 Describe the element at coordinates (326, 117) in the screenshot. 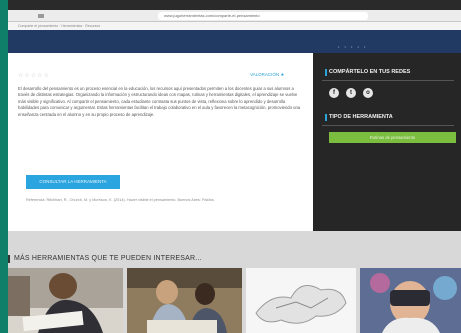

I see `type-heading-marker` at that location.